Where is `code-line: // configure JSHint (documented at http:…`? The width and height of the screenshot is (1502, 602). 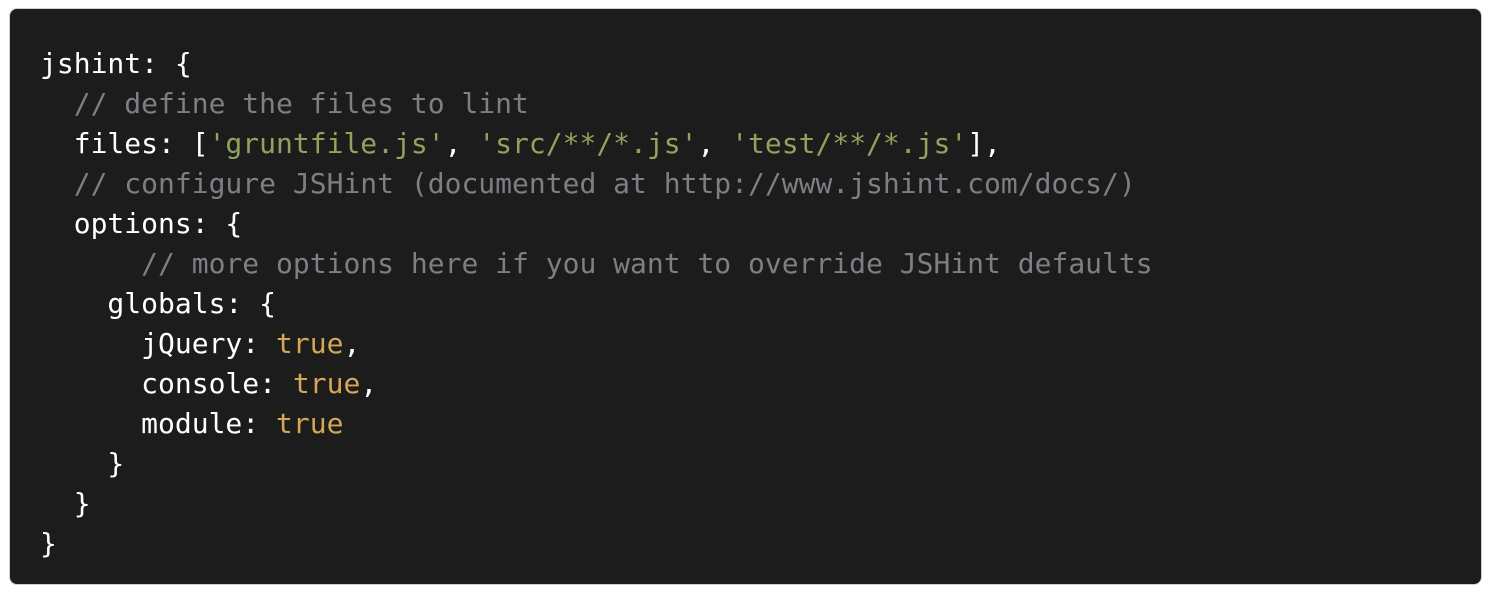
code-line: // configure JSHint (documented at http:… is located at coordinates (760, 184).